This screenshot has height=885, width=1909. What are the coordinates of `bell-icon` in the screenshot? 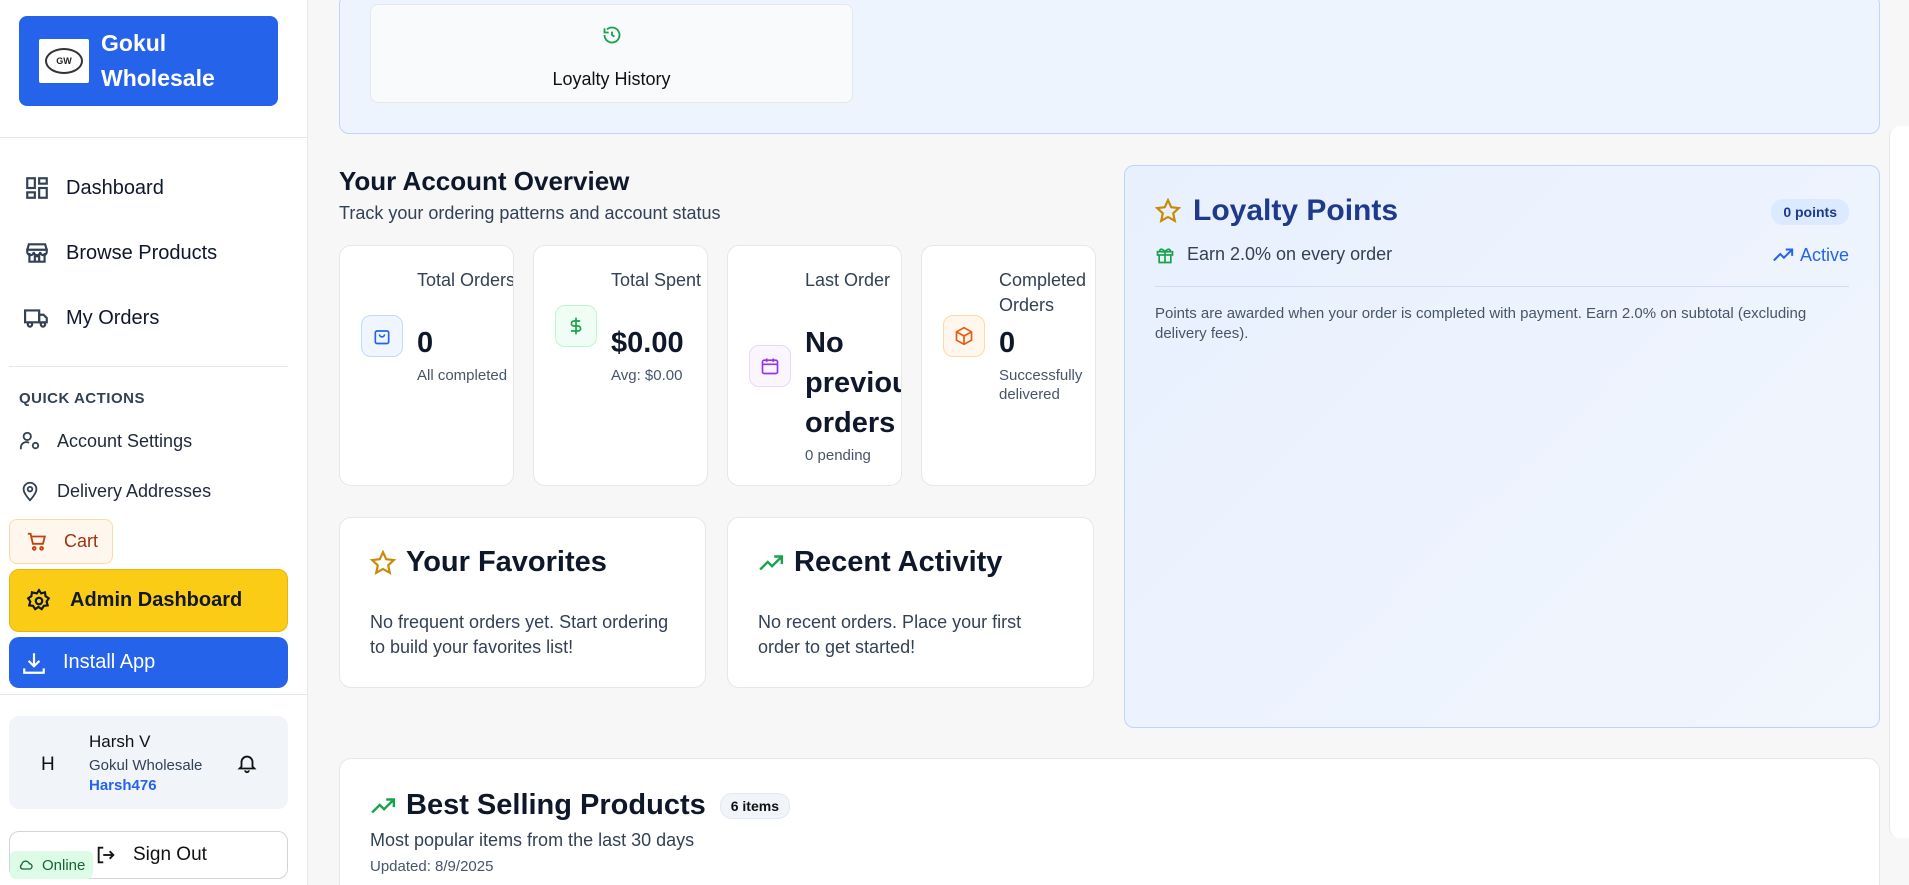 It's located at (247, 763).